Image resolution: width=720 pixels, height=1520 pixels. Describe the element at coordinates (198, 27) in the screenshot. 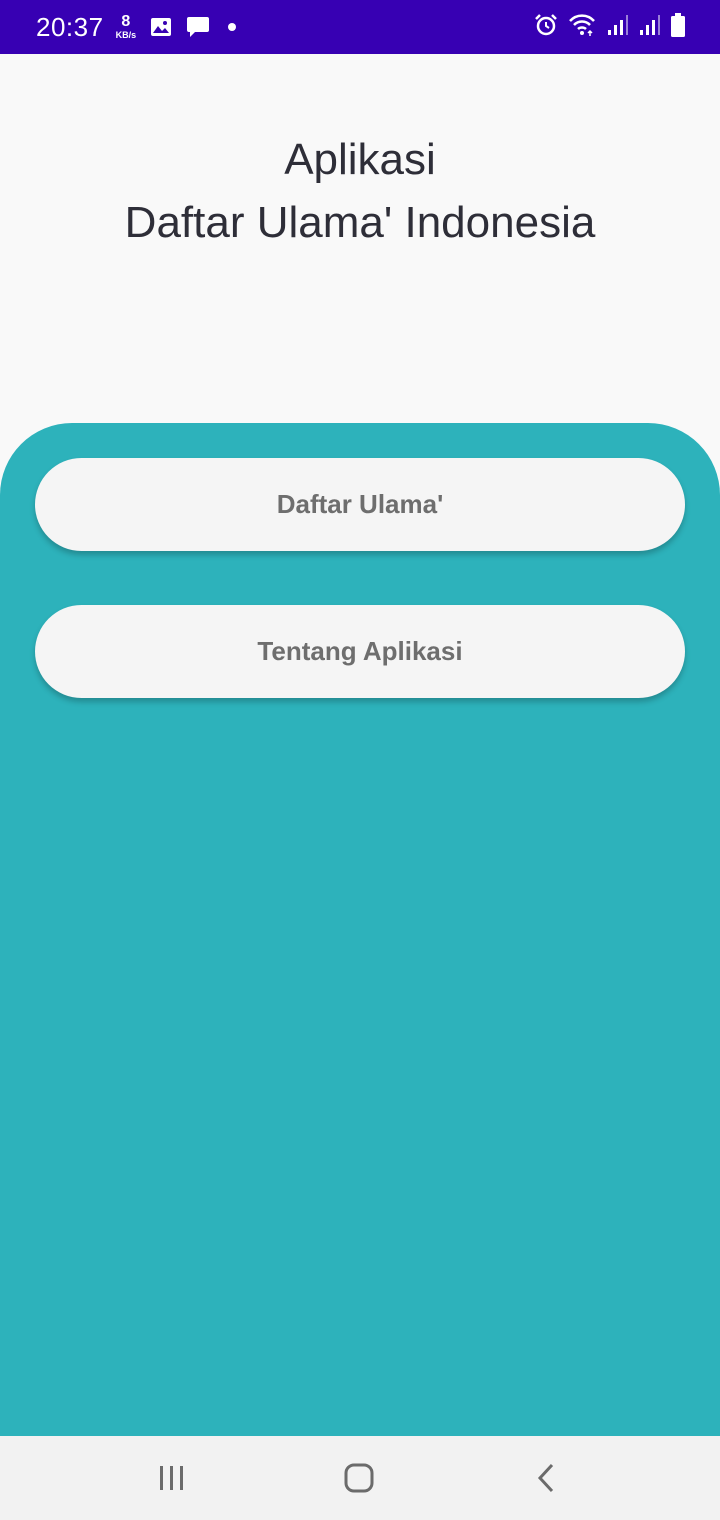

I see `message-icon` at that location.